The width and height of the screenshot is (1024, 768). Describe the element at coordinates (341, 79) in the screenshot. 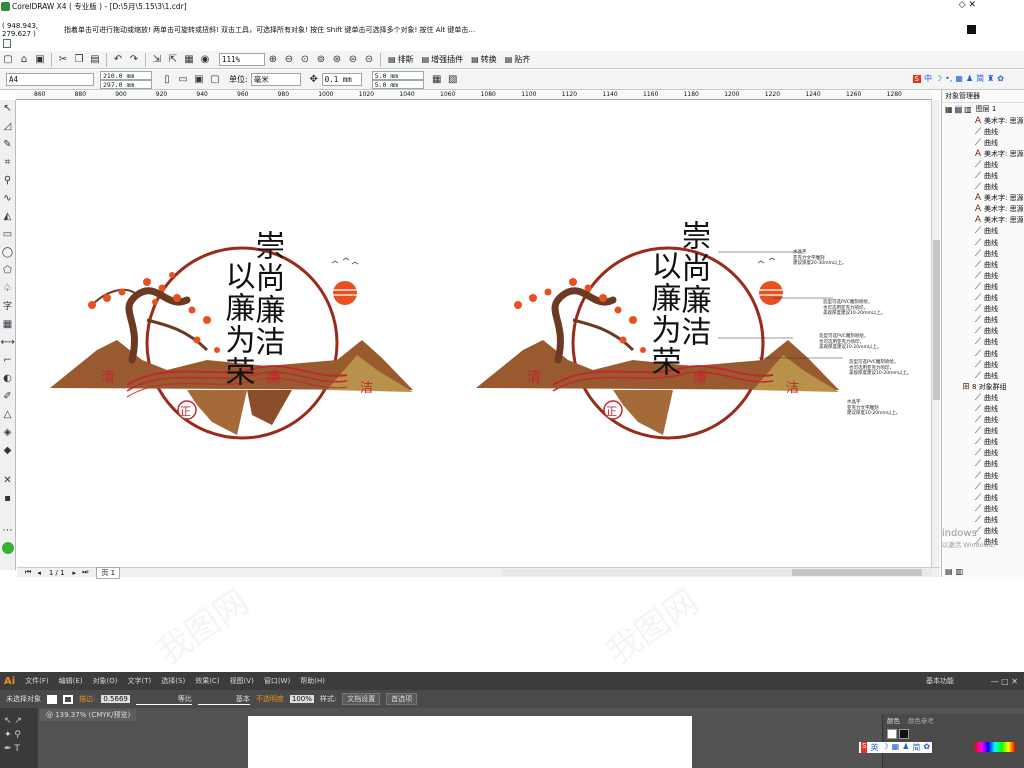

I see `nudge-input: 0.1 mm` at that location.